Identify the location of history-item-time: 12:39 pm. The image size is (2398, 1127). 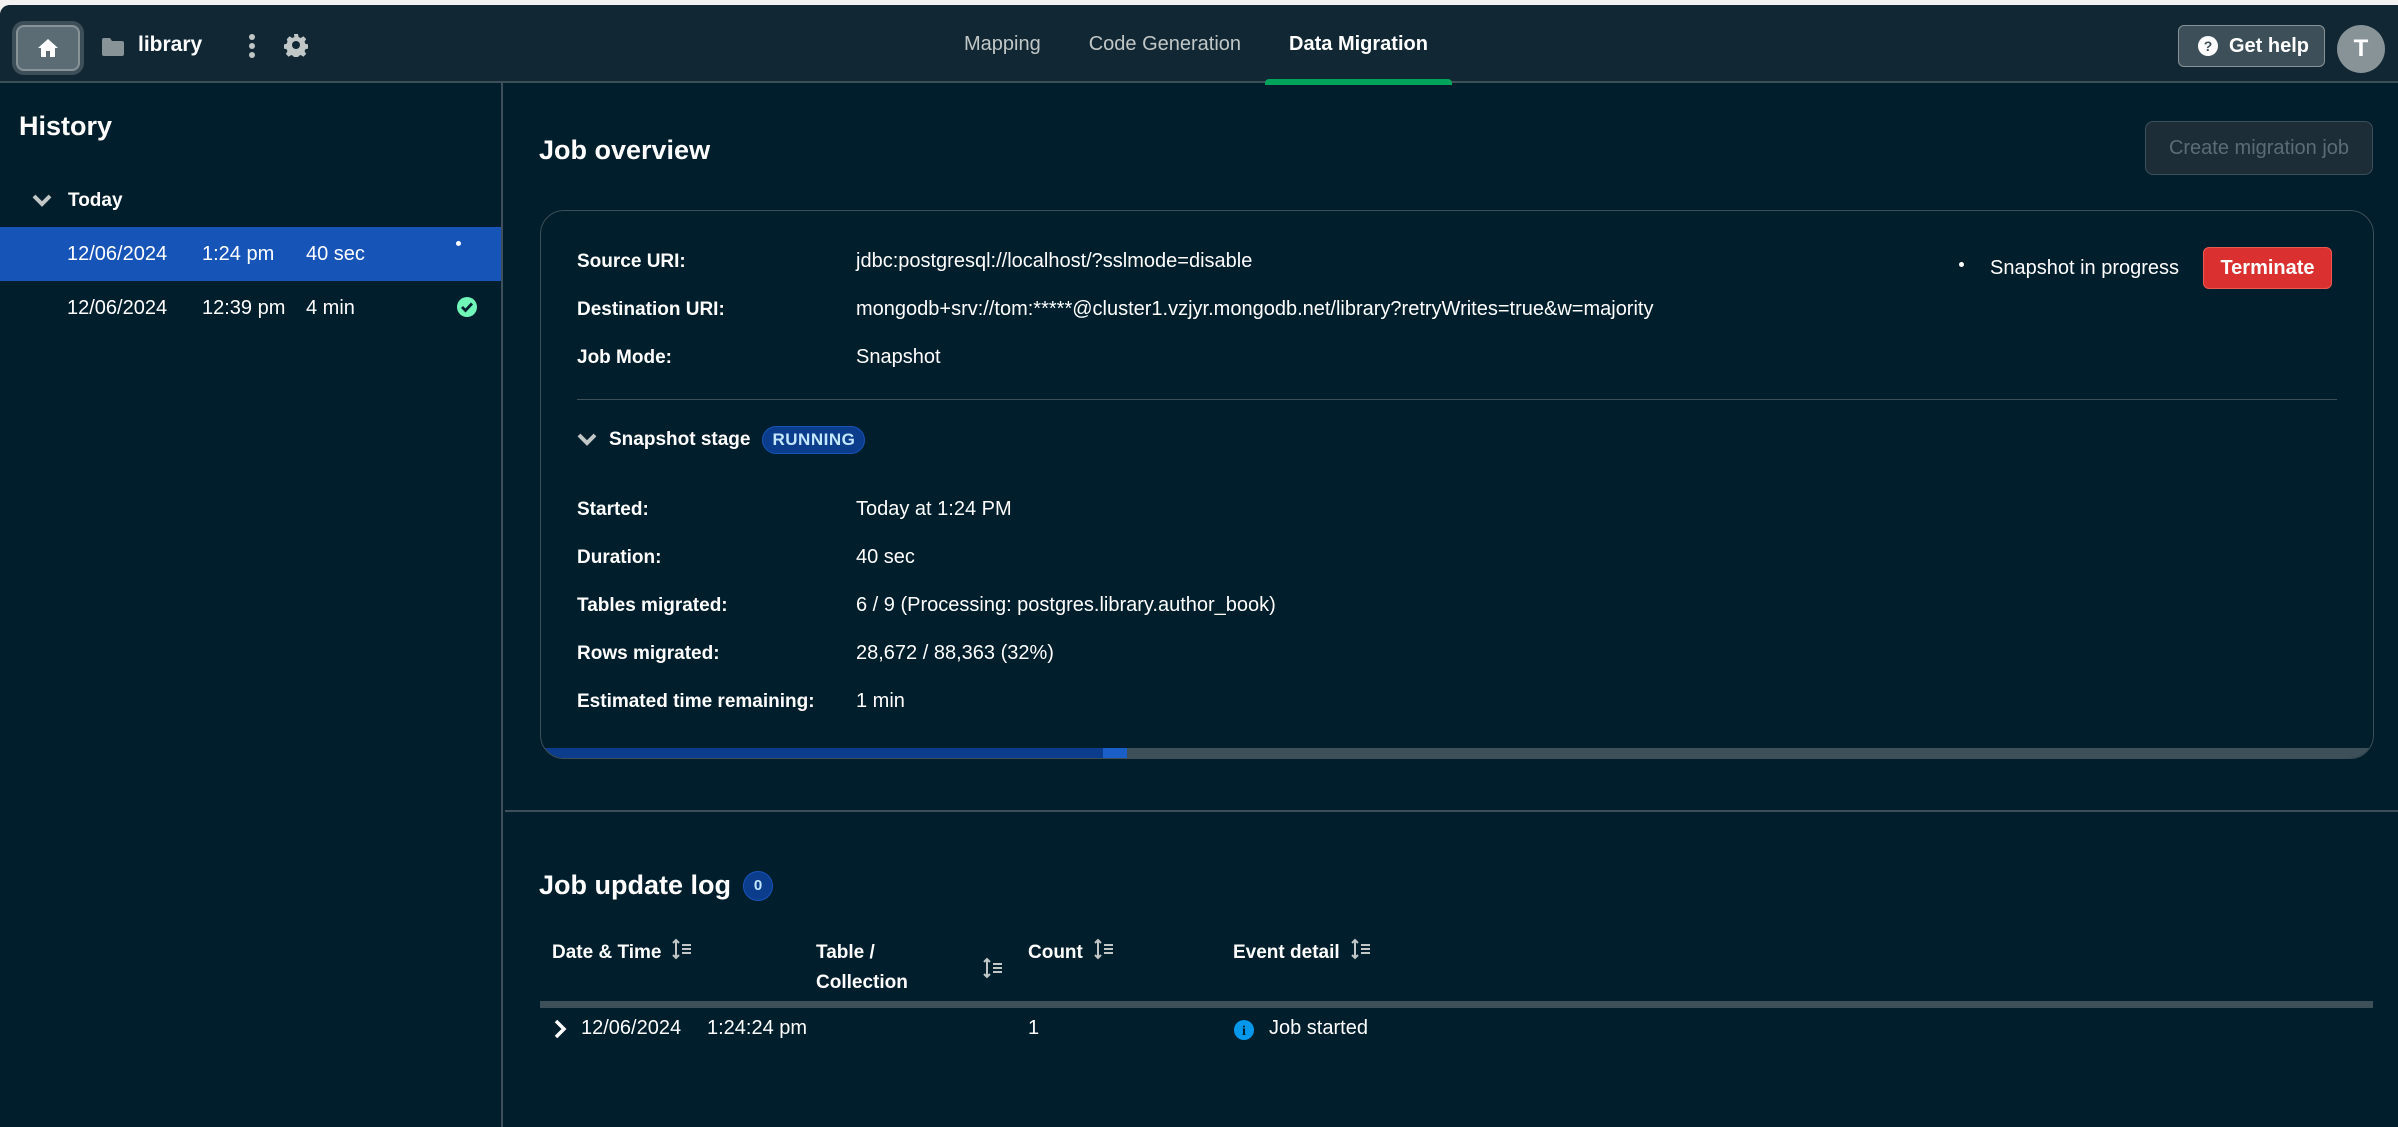
(244, 307).